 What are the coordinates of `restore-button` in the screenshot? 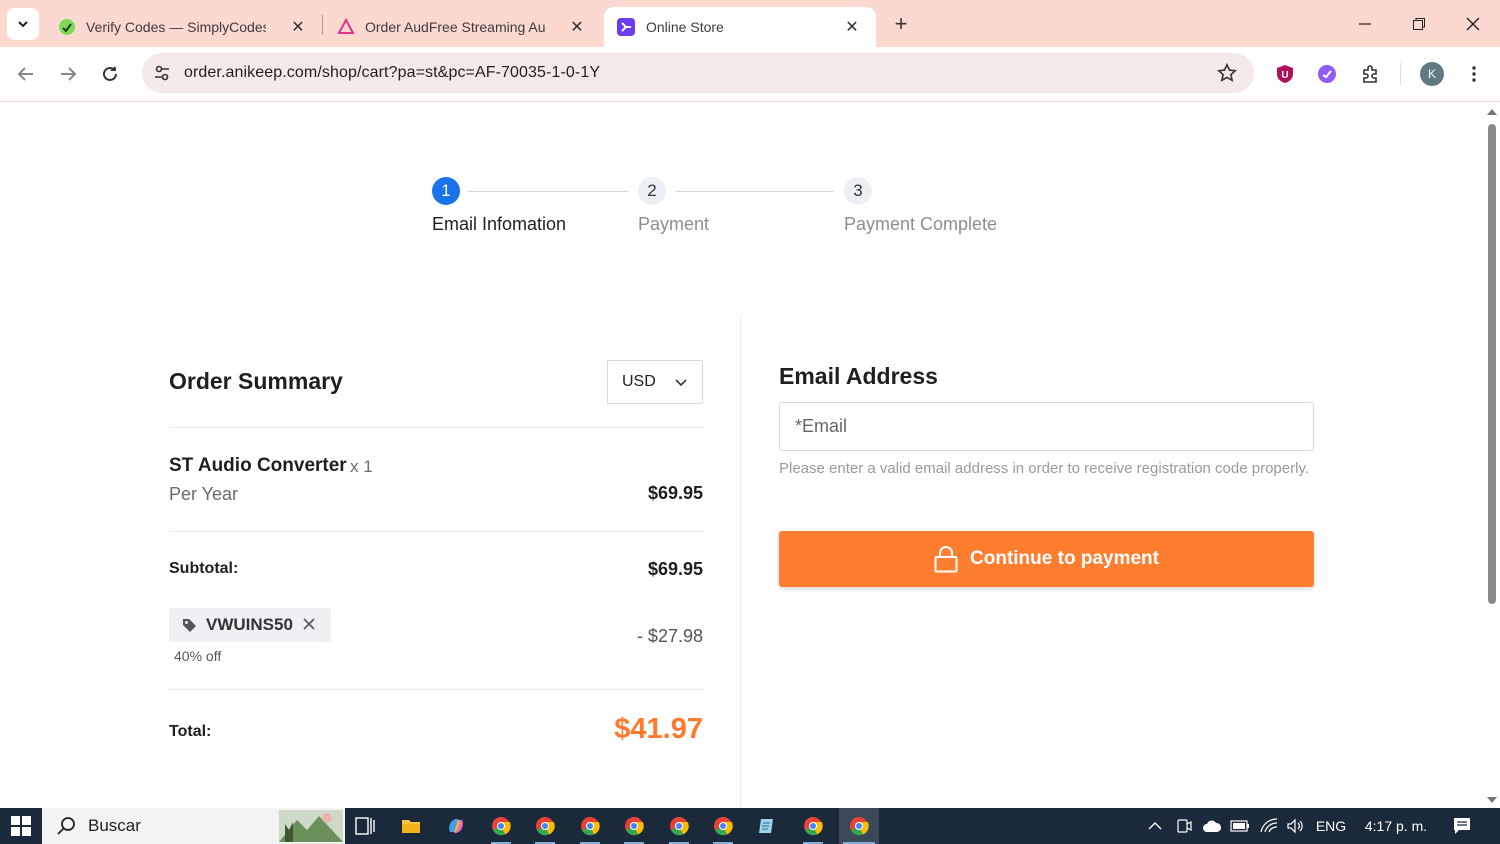 It's located at (1419, 24).